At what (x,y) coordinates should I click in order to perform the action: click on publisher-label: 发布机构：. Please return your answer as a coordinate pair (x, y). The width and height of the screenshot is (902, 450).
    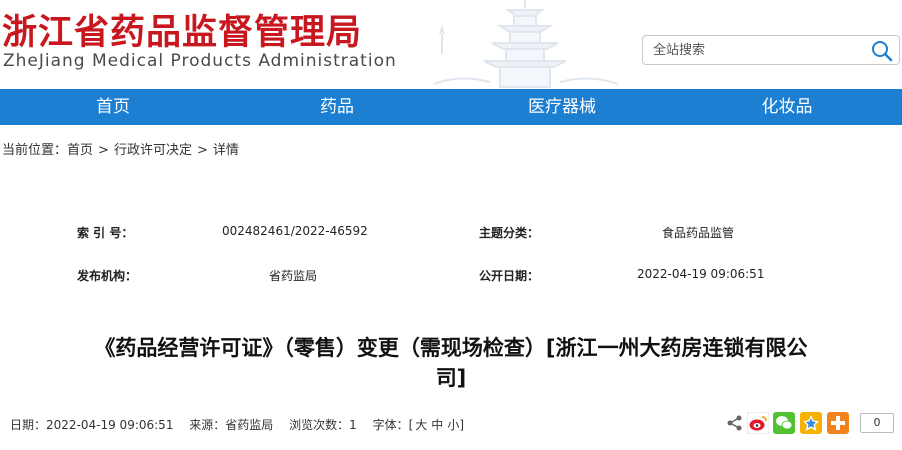
    Looking at the image, I should click on (107, 276).